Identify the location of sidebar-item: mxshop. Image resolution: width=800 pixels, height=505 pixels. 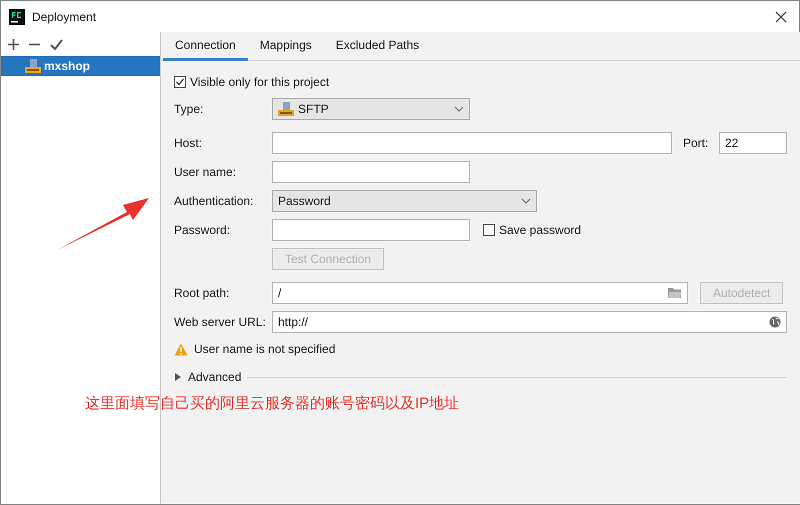
(80, 66).